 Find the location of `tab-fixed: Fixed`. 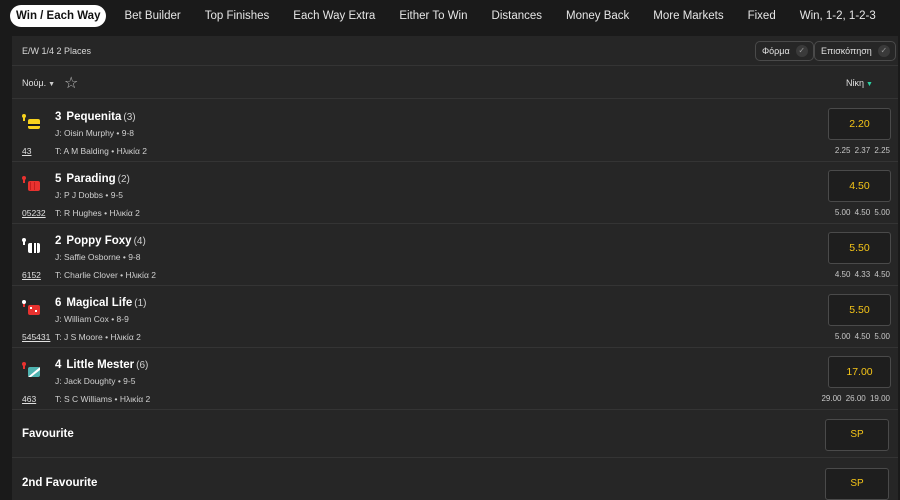

tab-fixed: Fixed is located at coordinates (762, 16).